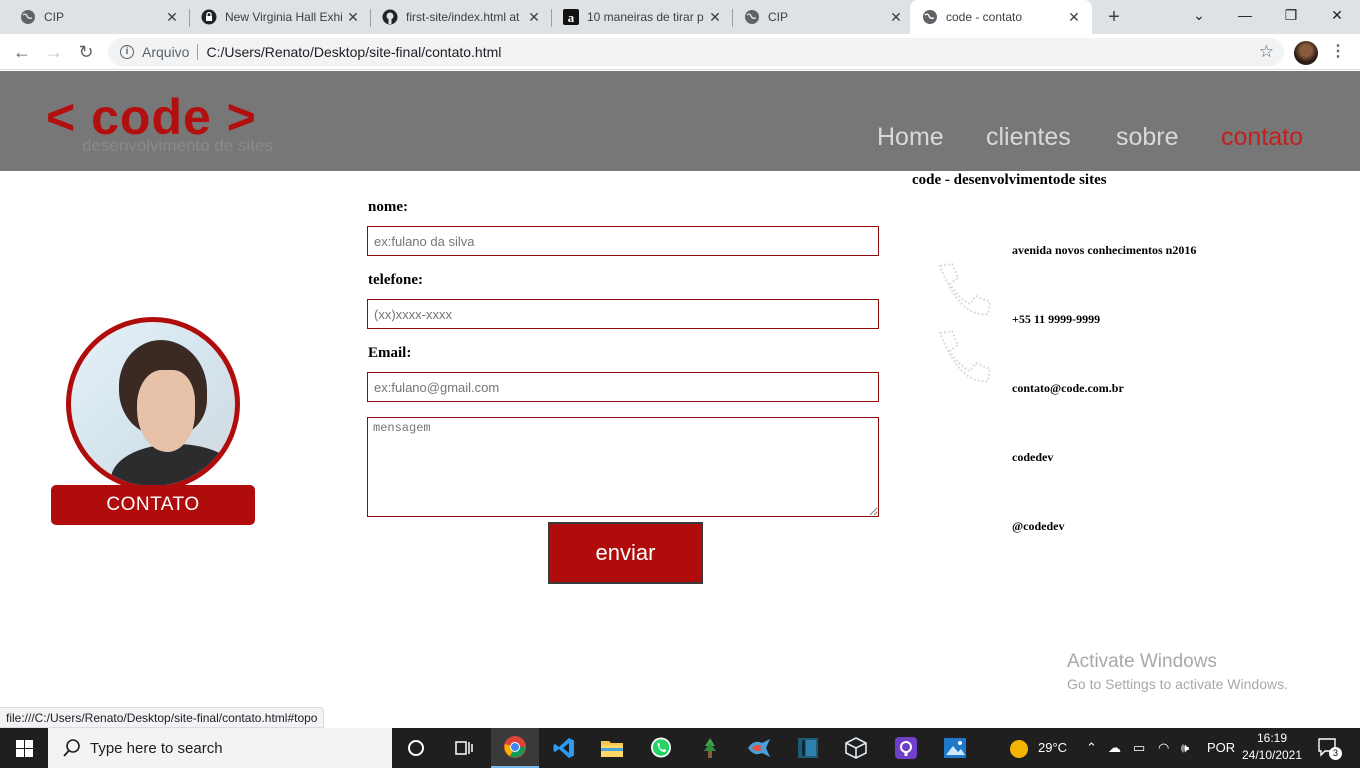 The image size is (1360, 768). What do you see at coordinates (661, 748) in the screenshot?
I see `whatsapp-icon` at bounding box center [661, 748].